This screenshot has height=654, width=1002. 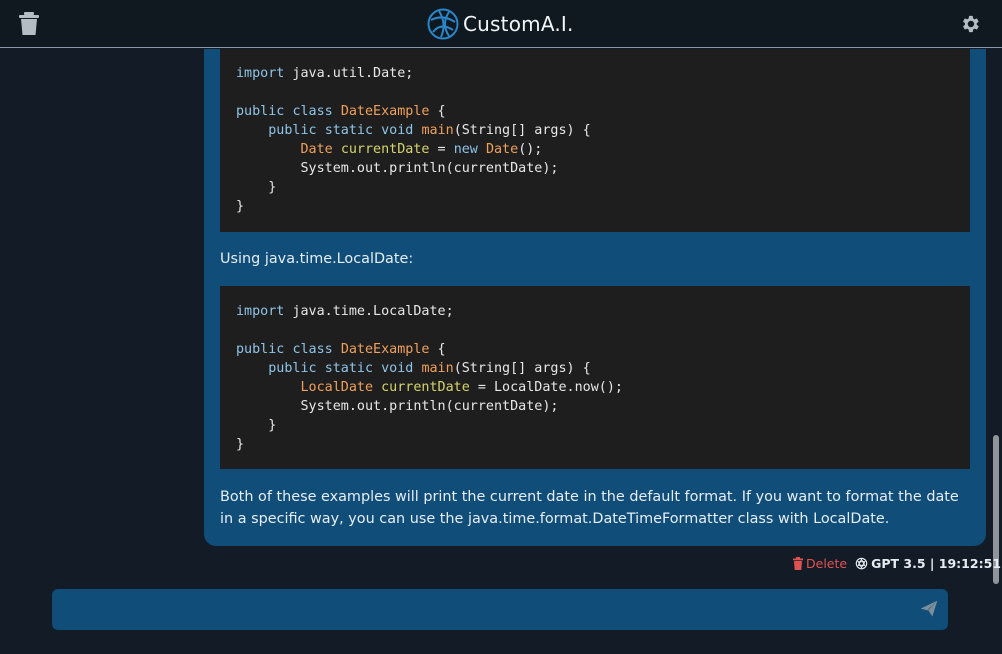 I want to click on message-meta: Delete GPT 3.5 | 19:12:51, so click(x=897, y=563).